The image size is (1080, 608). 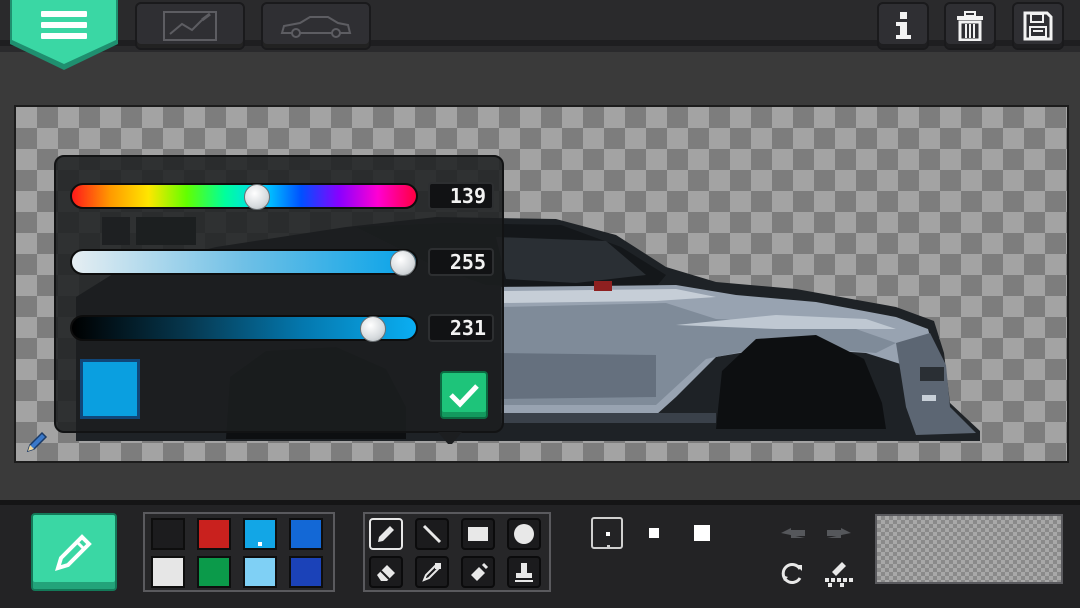 I want to click on draw-mode-button, so click(x=190, y=26).